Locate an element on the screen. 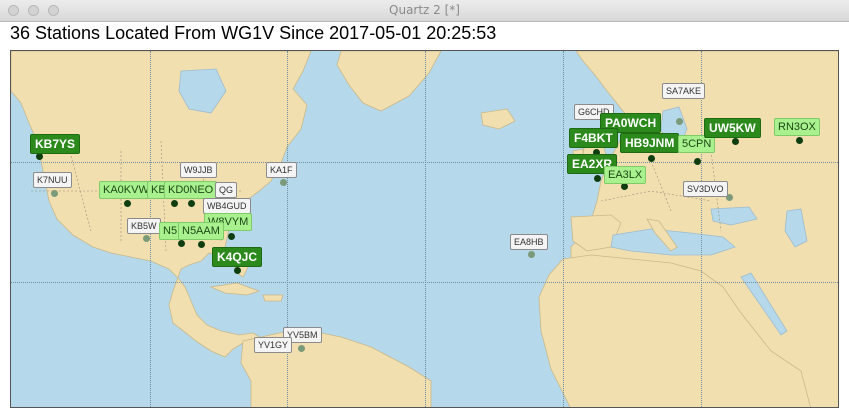 The height and width of the screenshot is (417, 849). station-label-strong: UW5KW is located at coordinates (732, 128).